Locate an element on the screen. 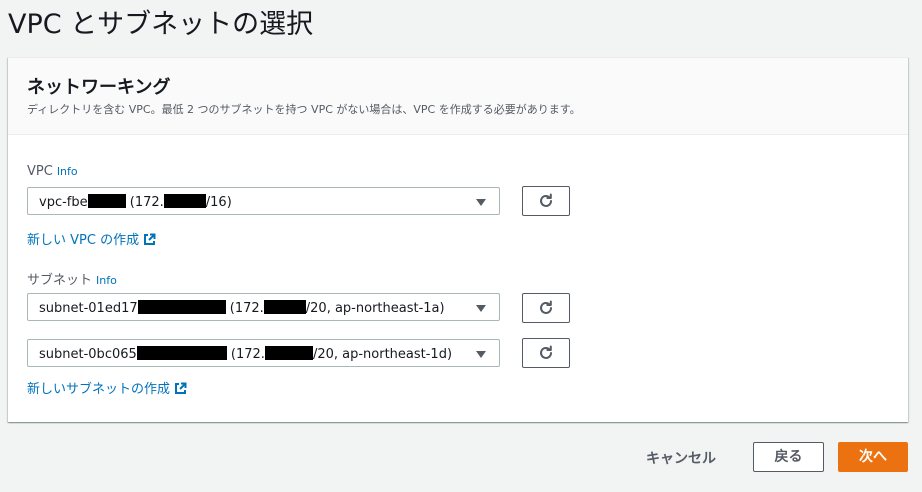 The width and height of the screenshot is (922, 492). vpc-select-value: vpc-fbe (172./16) is located at coordinates (135, 202).